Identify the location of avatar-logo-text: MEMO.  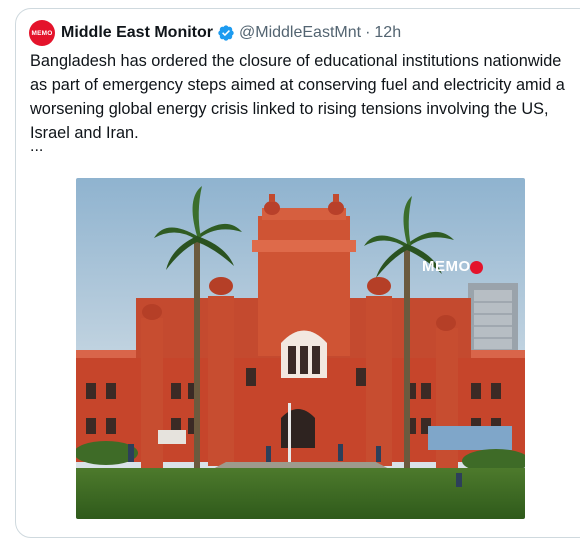
(42, 33).